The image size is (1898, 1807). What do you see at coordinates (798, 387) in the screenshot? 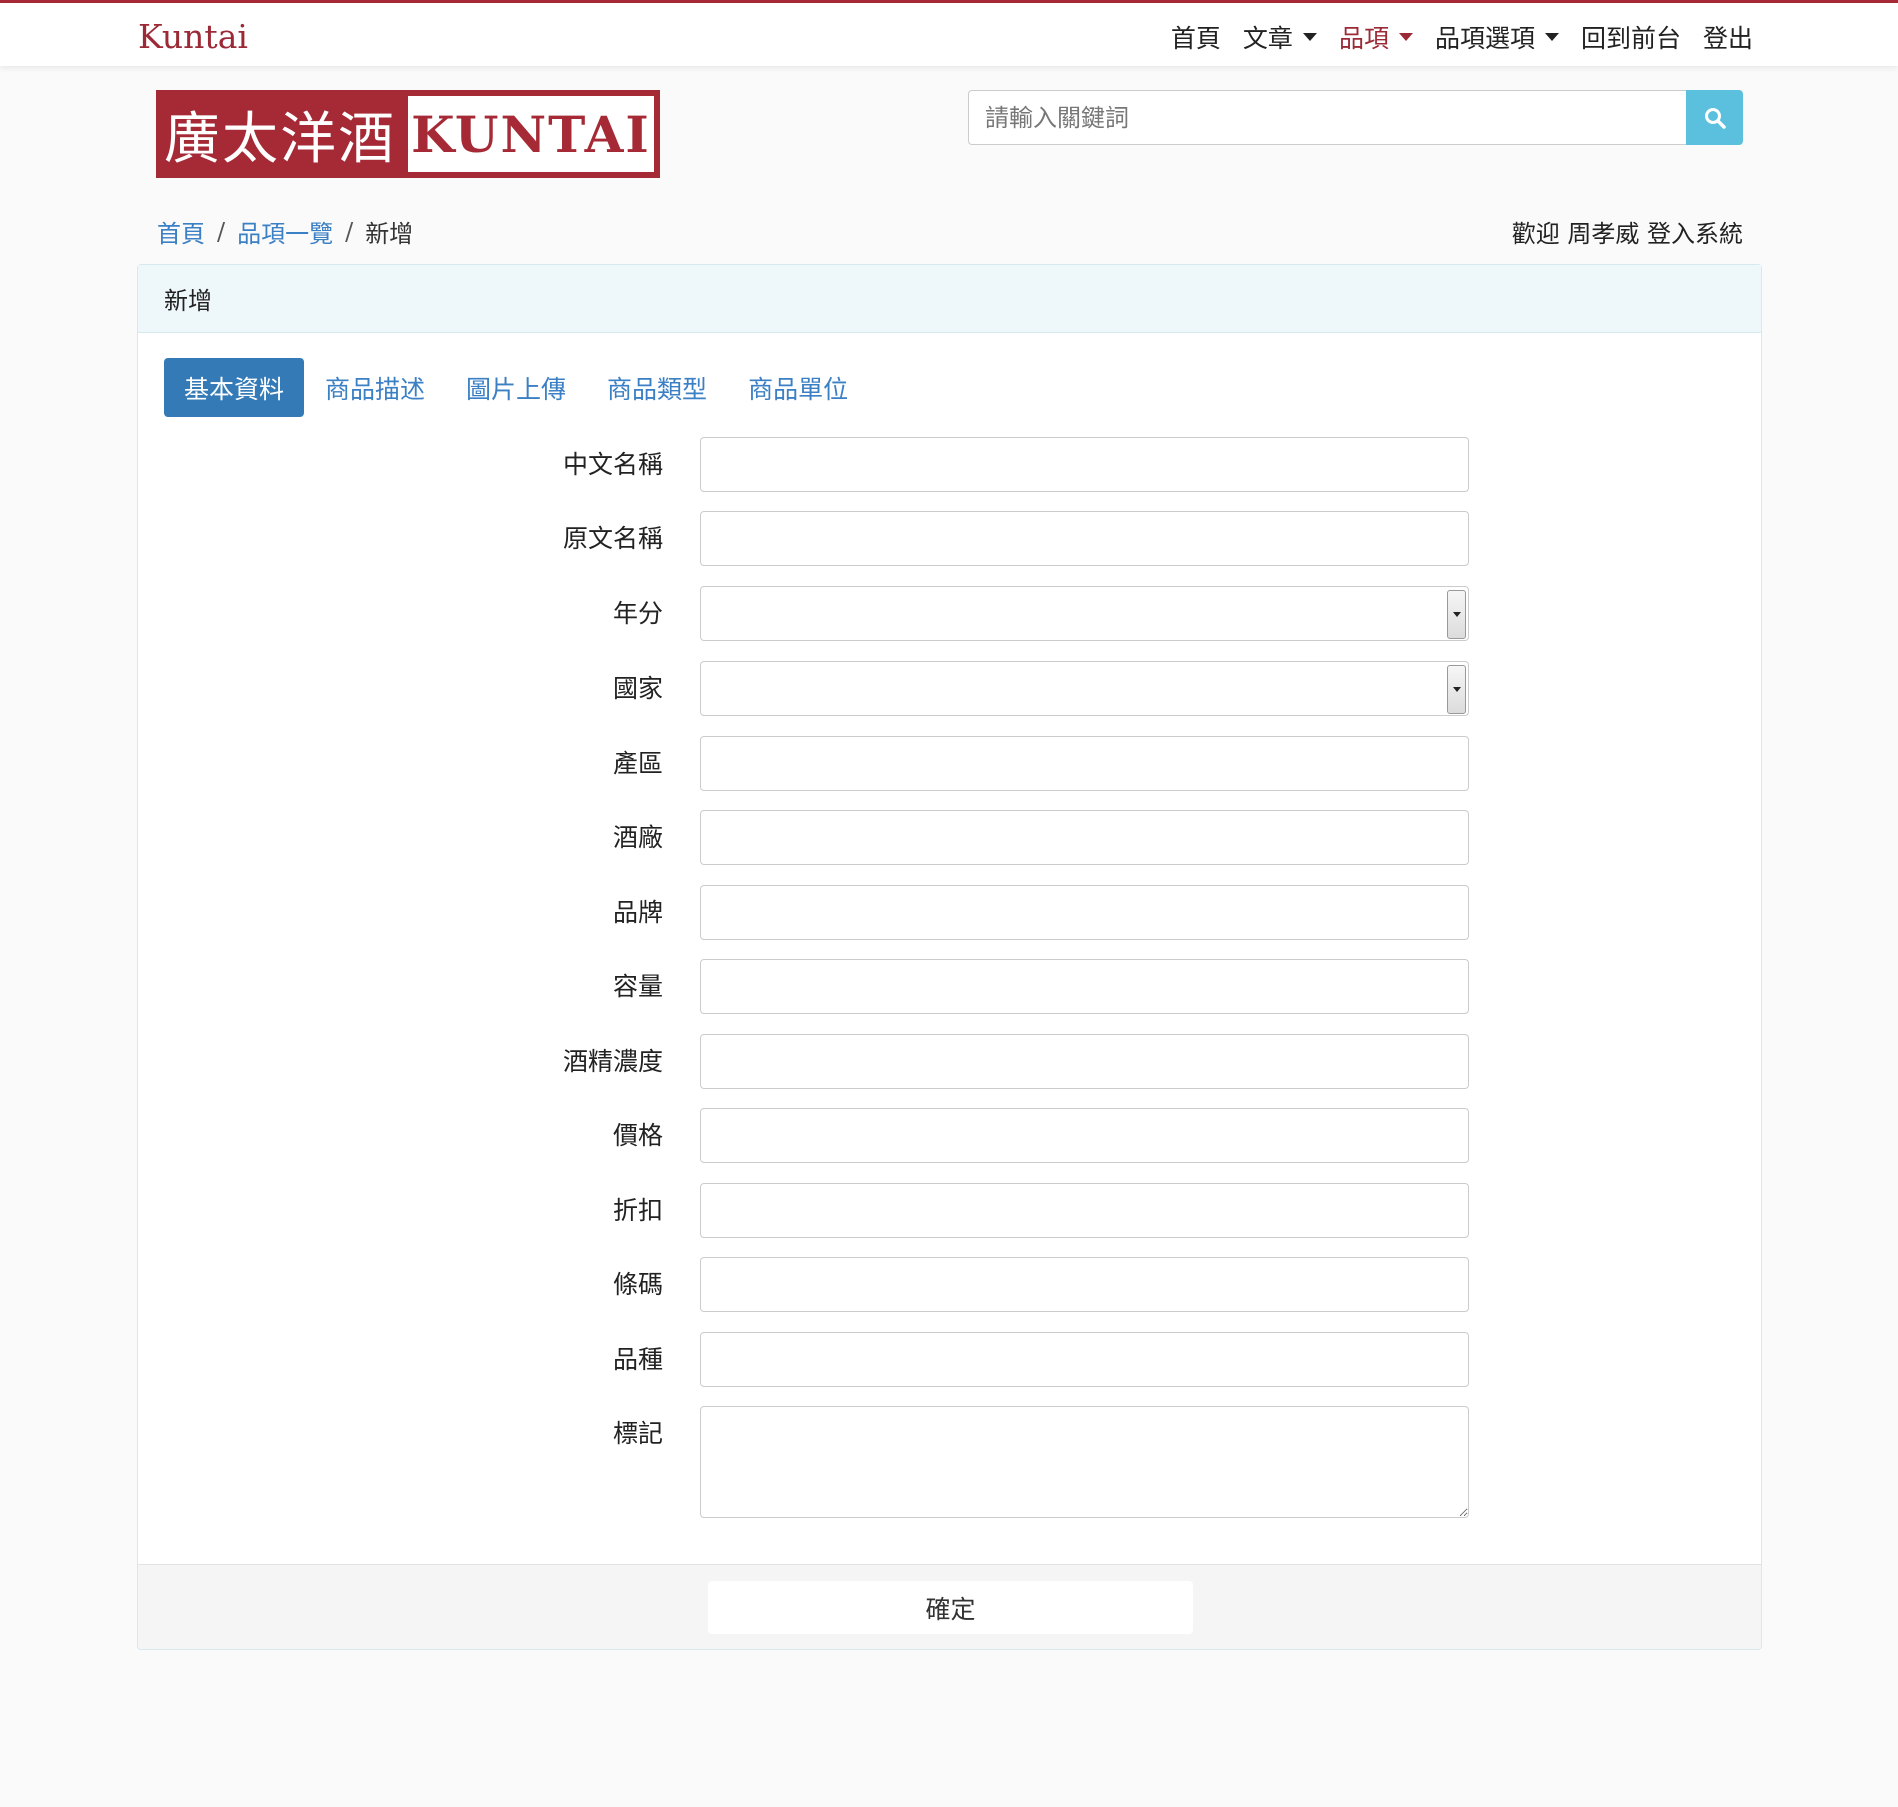
I see `tab-product-unit: 商品單位` at bounding box center [798, 387].